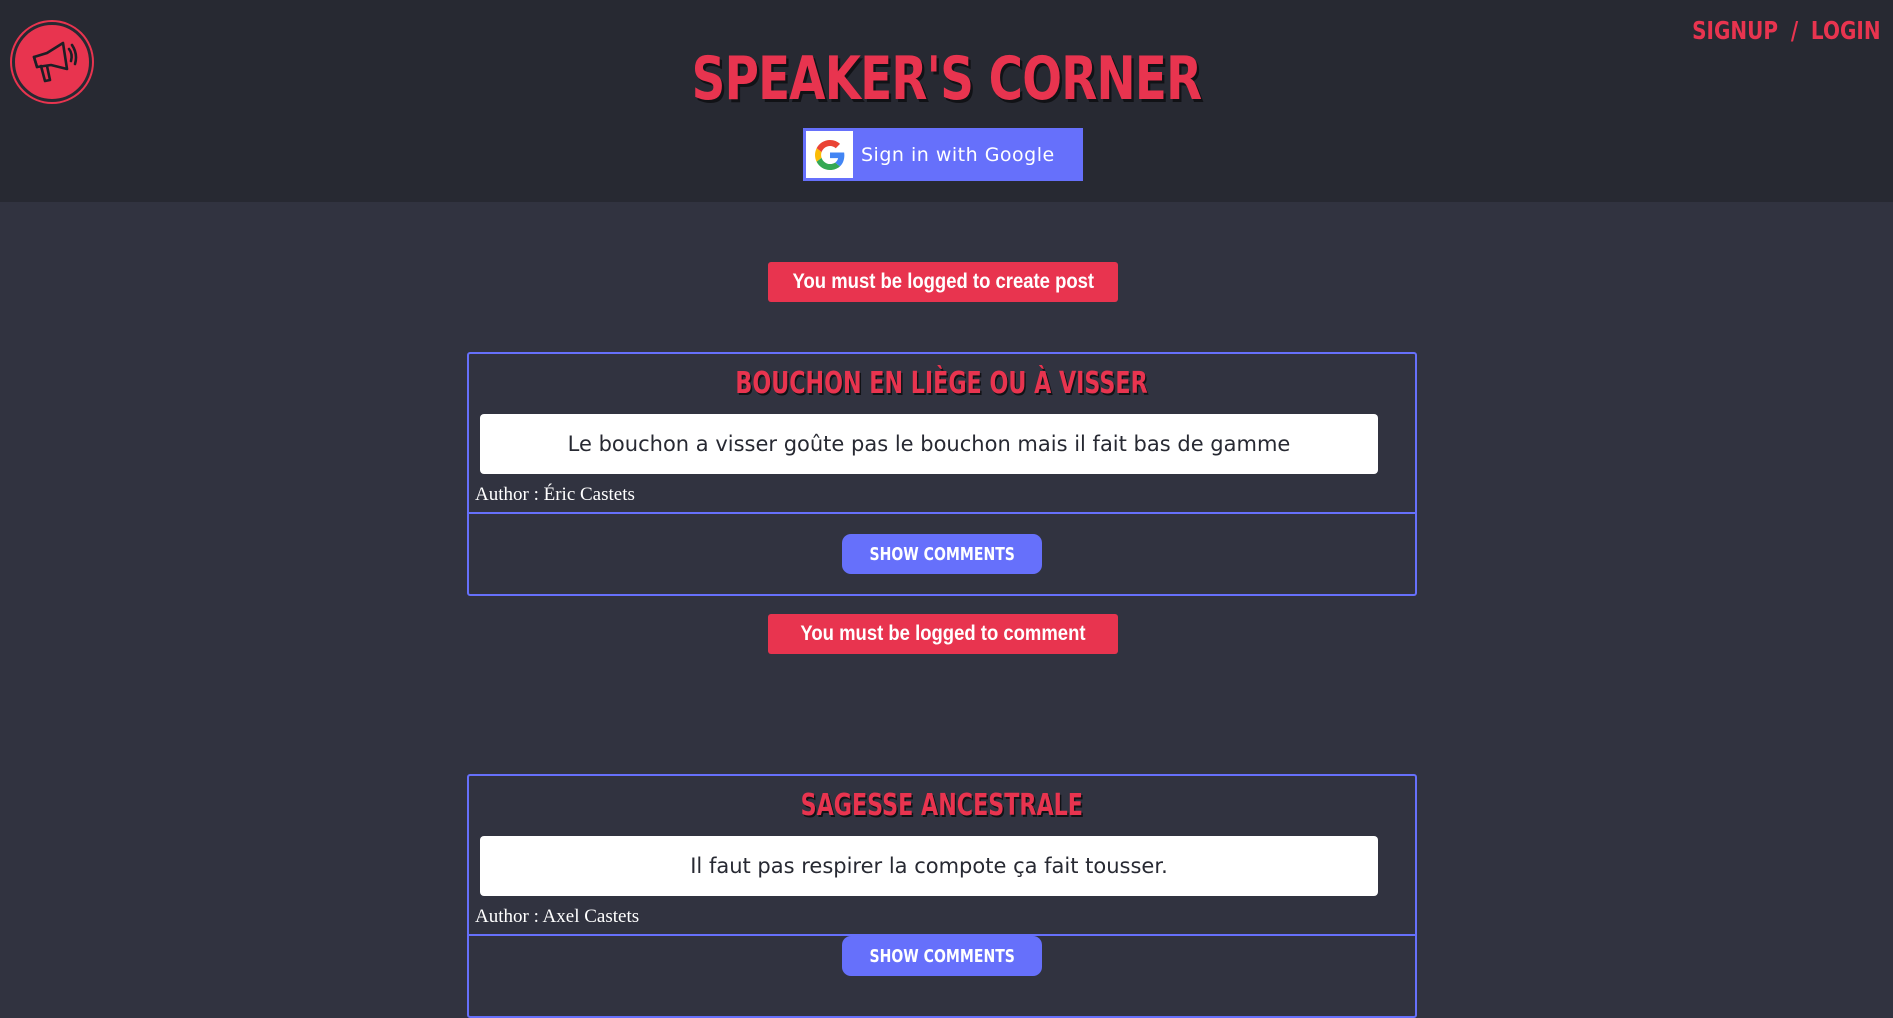 The width and height of the screenshot is (1893, 1018). What do you see at coordinates (52, 62) in the screenshot?
I see `megaphone-icon` at bounding box center [52, 62].